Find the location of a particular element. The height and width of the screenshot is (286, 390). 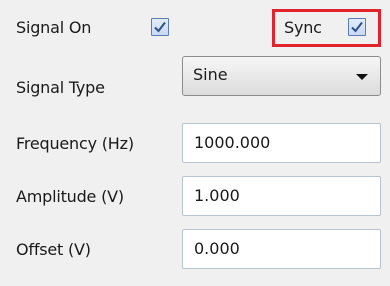

signal-on-checkbox is located at coordinates (160, 27).